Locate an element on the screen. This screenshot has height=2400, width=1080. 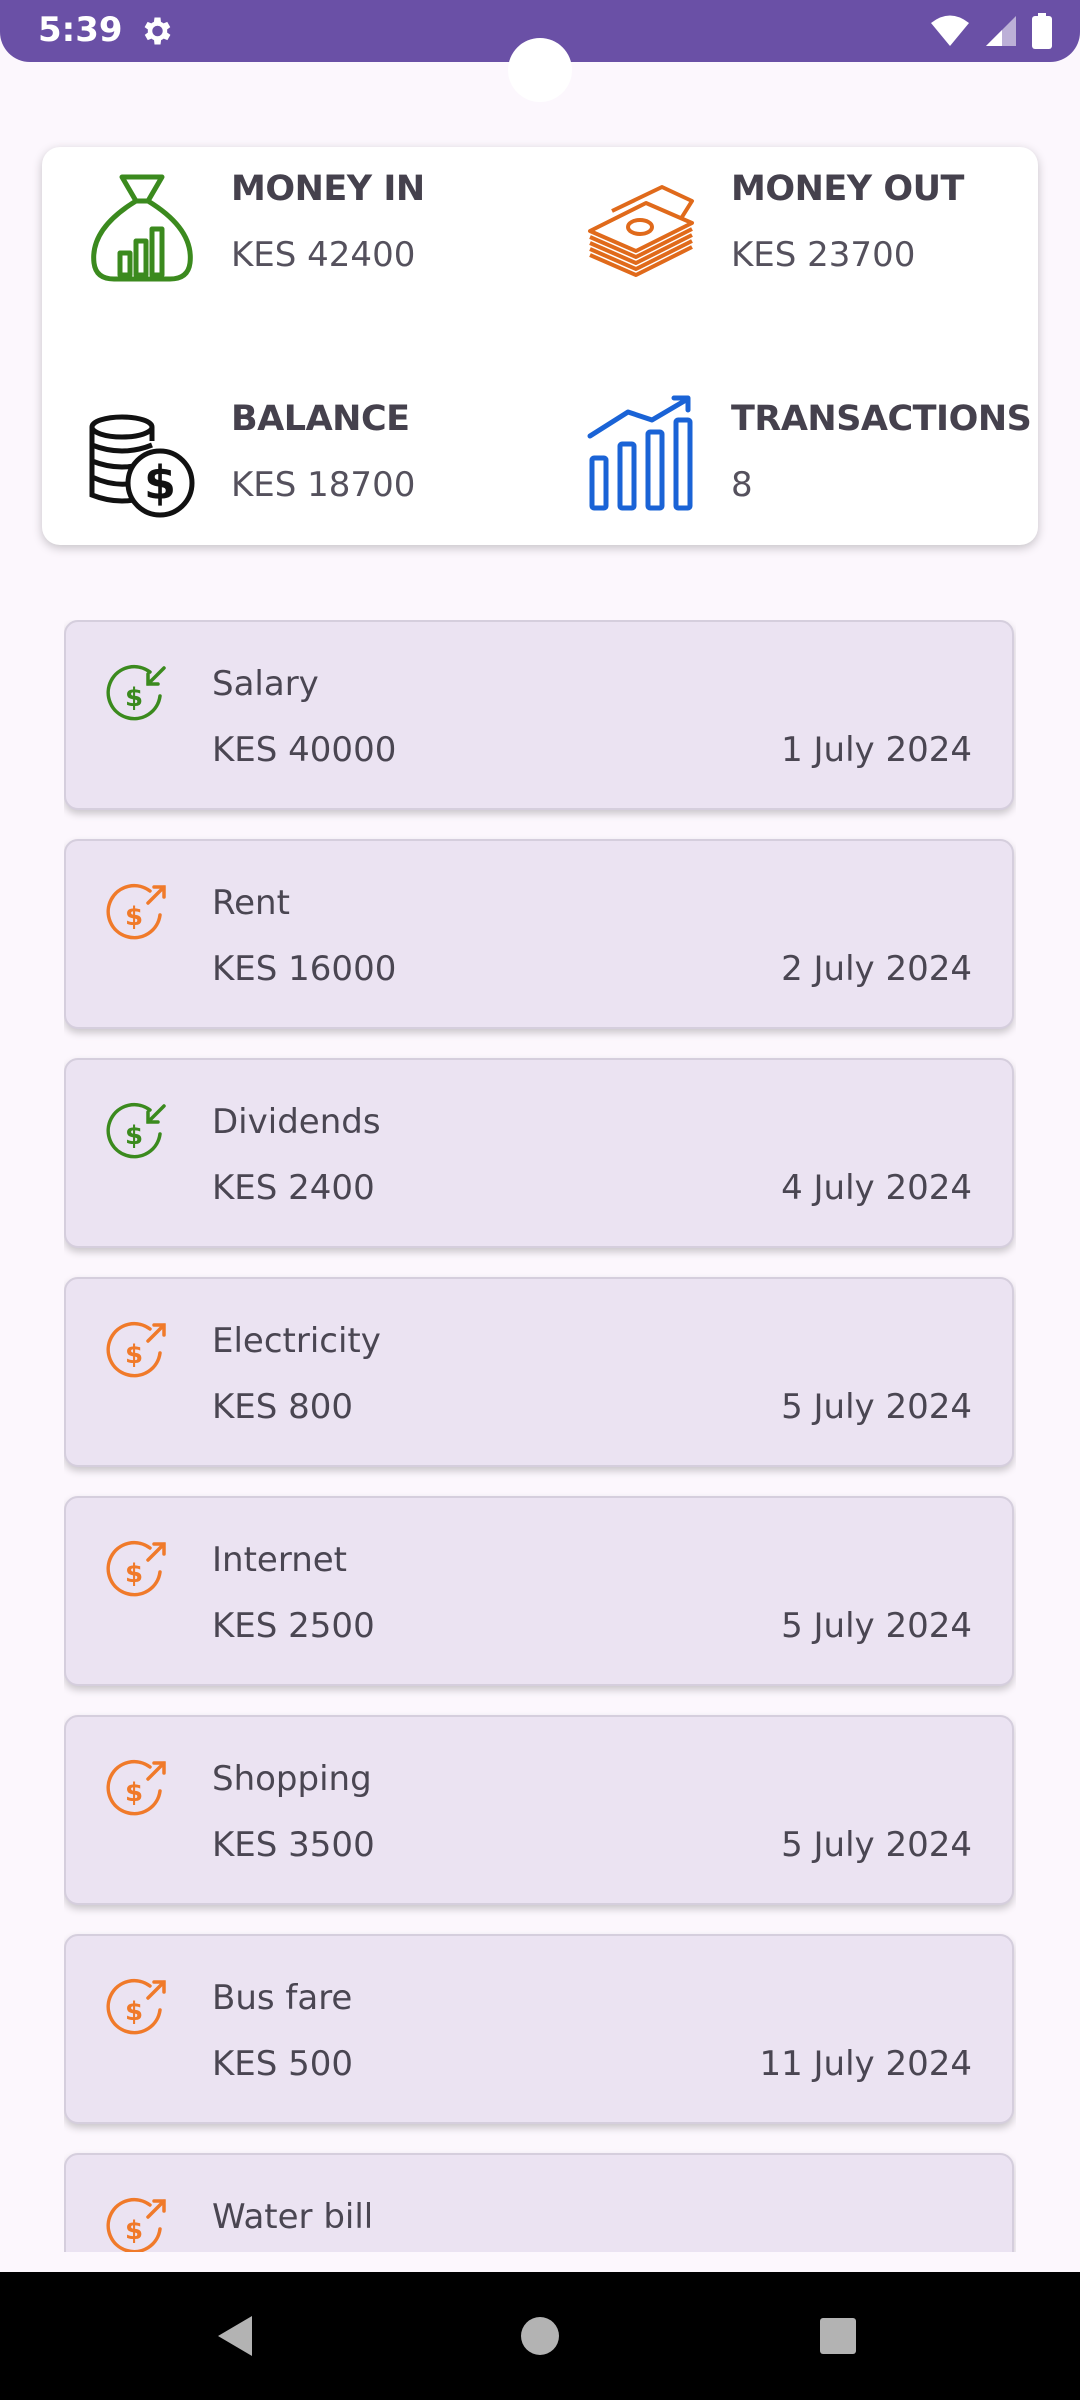
back-icon is located at coordinates (236, 2336).